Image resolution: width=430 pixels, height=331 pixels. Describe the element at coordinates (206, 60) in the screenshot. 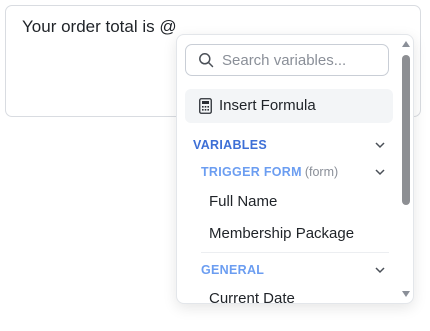

I see `search-icon` at that location.